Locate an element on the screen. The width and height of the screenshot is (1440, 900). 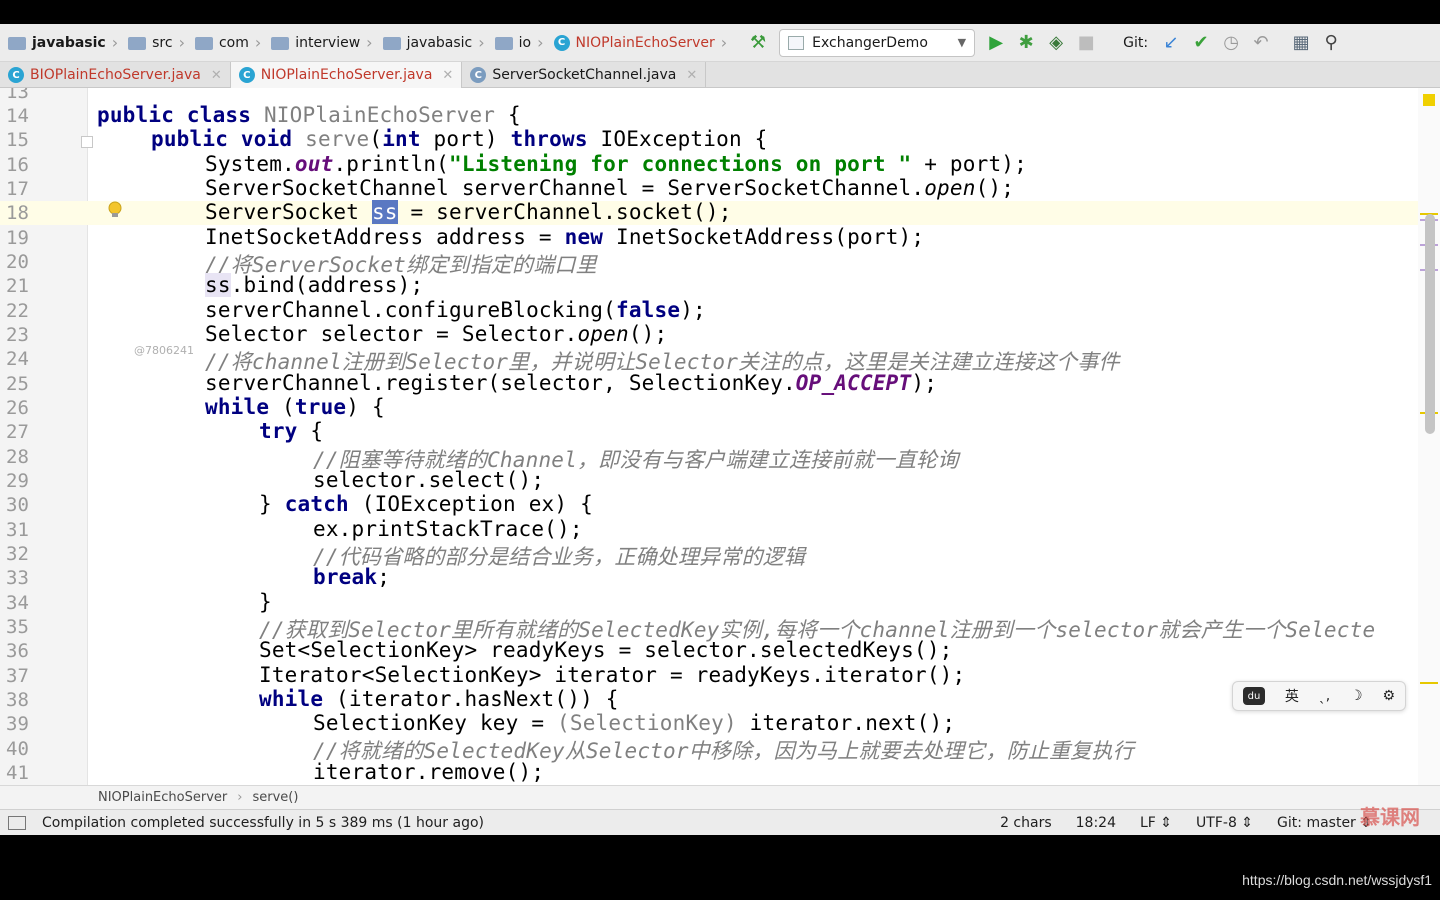
input-method-toolbar: du 英 ˎ, ☽ ⚙ is located at coordinates (1319, 696).